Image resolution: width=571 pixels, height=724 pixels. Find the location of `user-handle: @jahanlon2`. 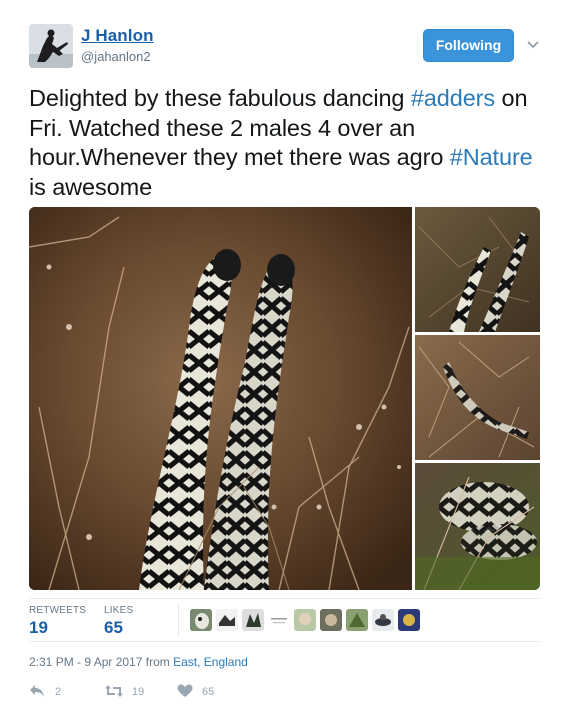

user-handle: @jahanlon2 is located at coordinates (116, 56).